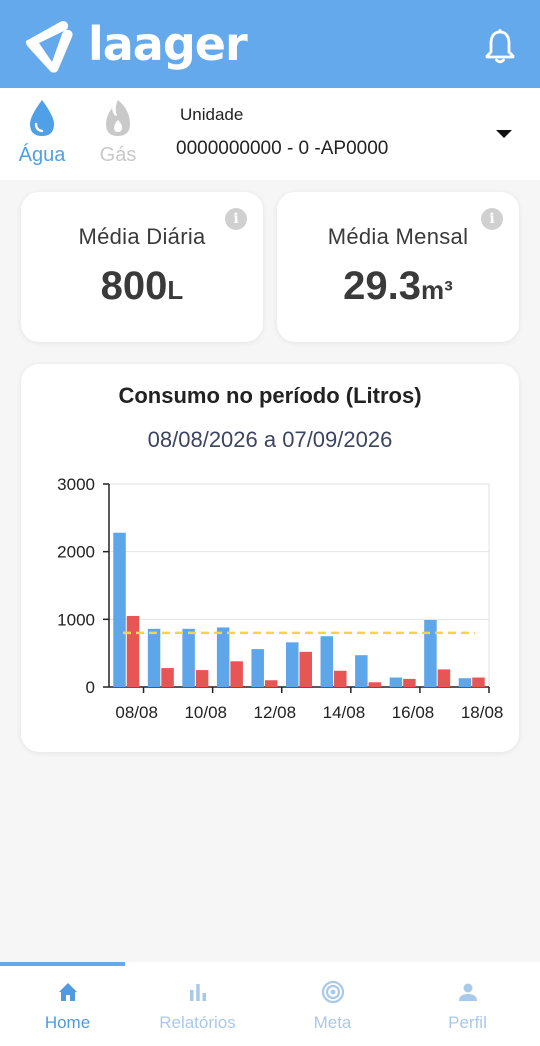 Image resolution: width=540 pixels, height=1046 pixels. What do you see at coordinates (467, 1022) in the screenshot?
I see `nav-perfil-label: Perfil` at bounding box center [467, 1022].